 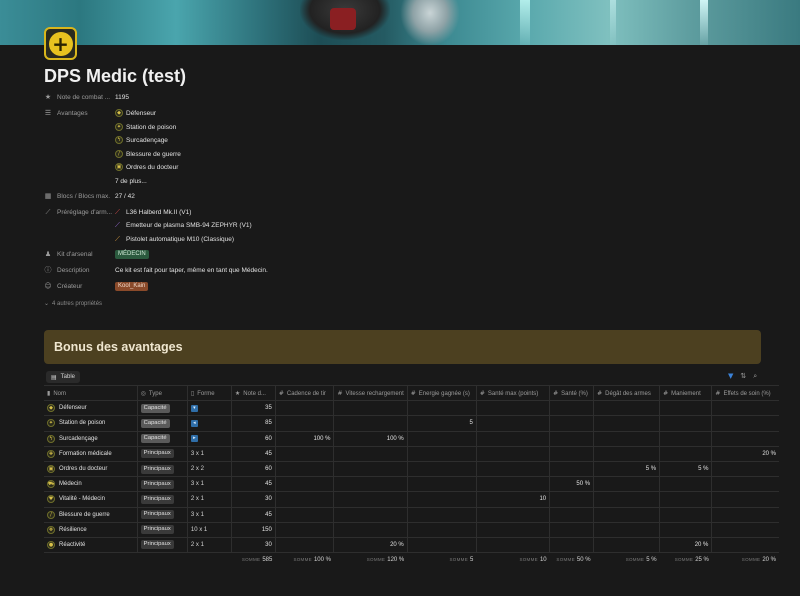 What do you see at coordinates (513, 393) in the screenshot?
I see `column-header: # Santé max (points)` at bounding box center [513, 393].